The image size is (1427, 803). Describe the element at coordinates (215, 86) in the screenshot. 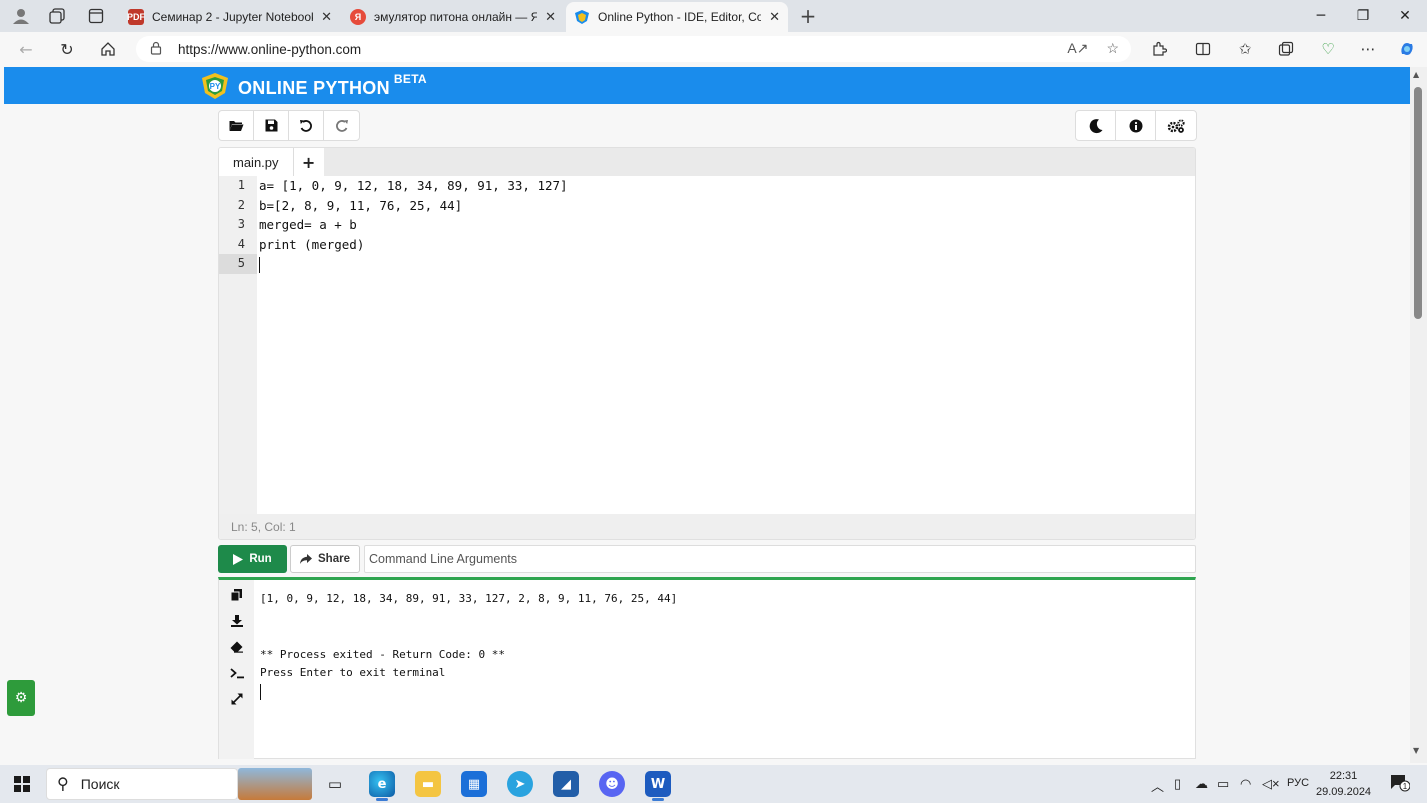

I see `online-python-logo-icon: PY` at that location.